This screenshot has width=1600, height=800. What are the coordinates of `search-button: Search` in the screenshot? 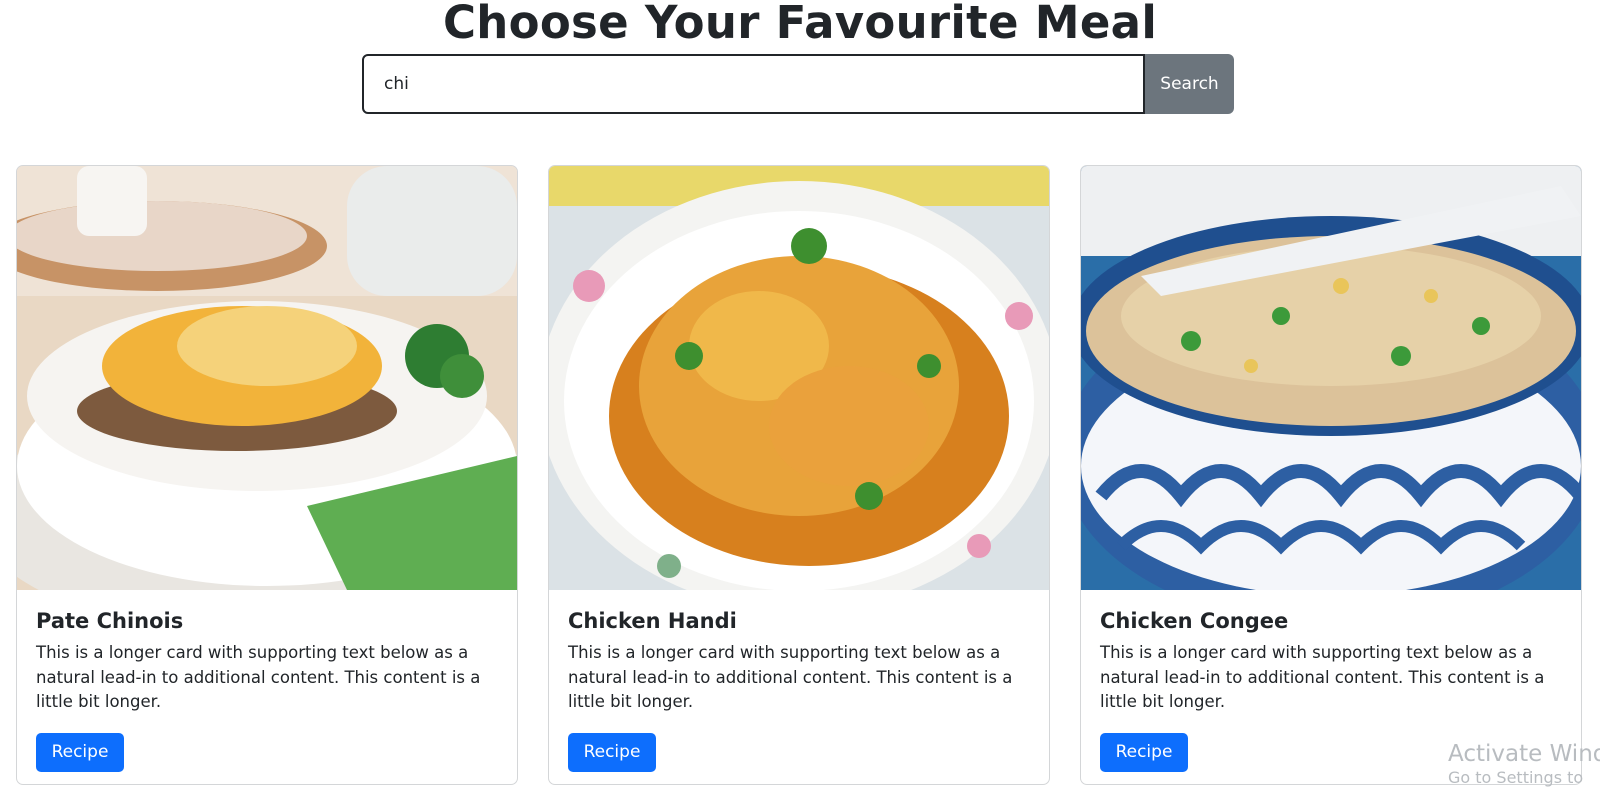 It's located at (1189, 84).